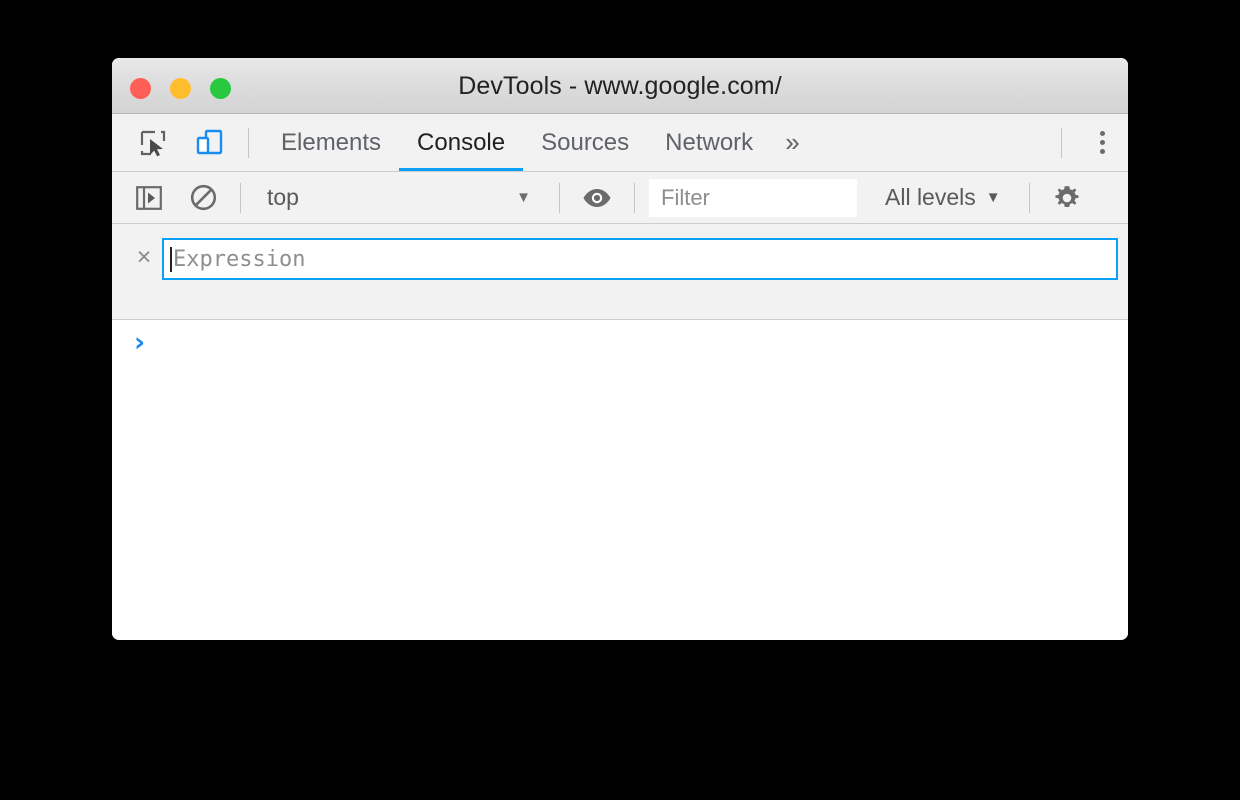 The image size is (1240, 800). Describe the element at coordinates (239, 259) in the screenshot. I see `live-expression-placeholder: Expression` at that location.